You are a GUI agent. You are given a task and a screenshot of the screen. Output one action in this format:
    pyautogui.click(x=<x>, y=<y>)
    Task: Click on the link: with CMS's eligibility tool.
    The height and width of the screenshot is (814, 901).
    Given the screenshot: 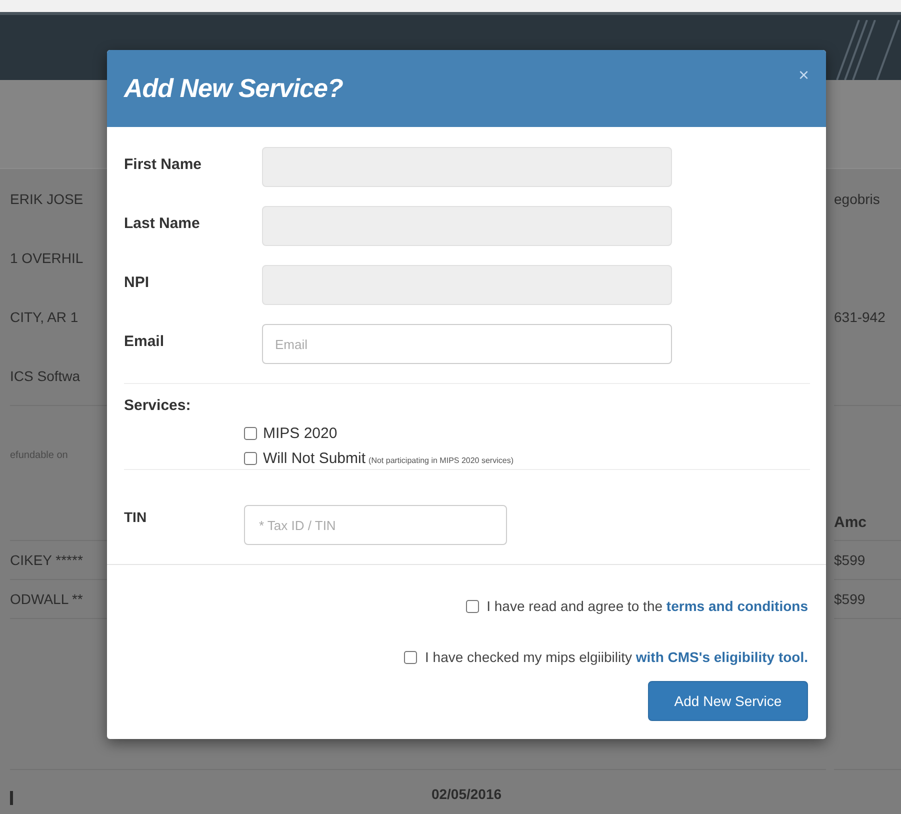 What is the action you would take?
    pyautogui.click(x=722, y=657)
    